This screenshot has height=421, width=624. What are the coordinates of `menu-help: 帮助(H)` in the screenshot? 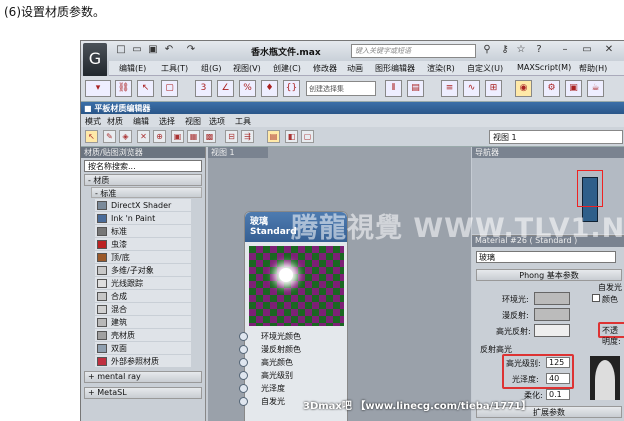 It's located at (593, 68).